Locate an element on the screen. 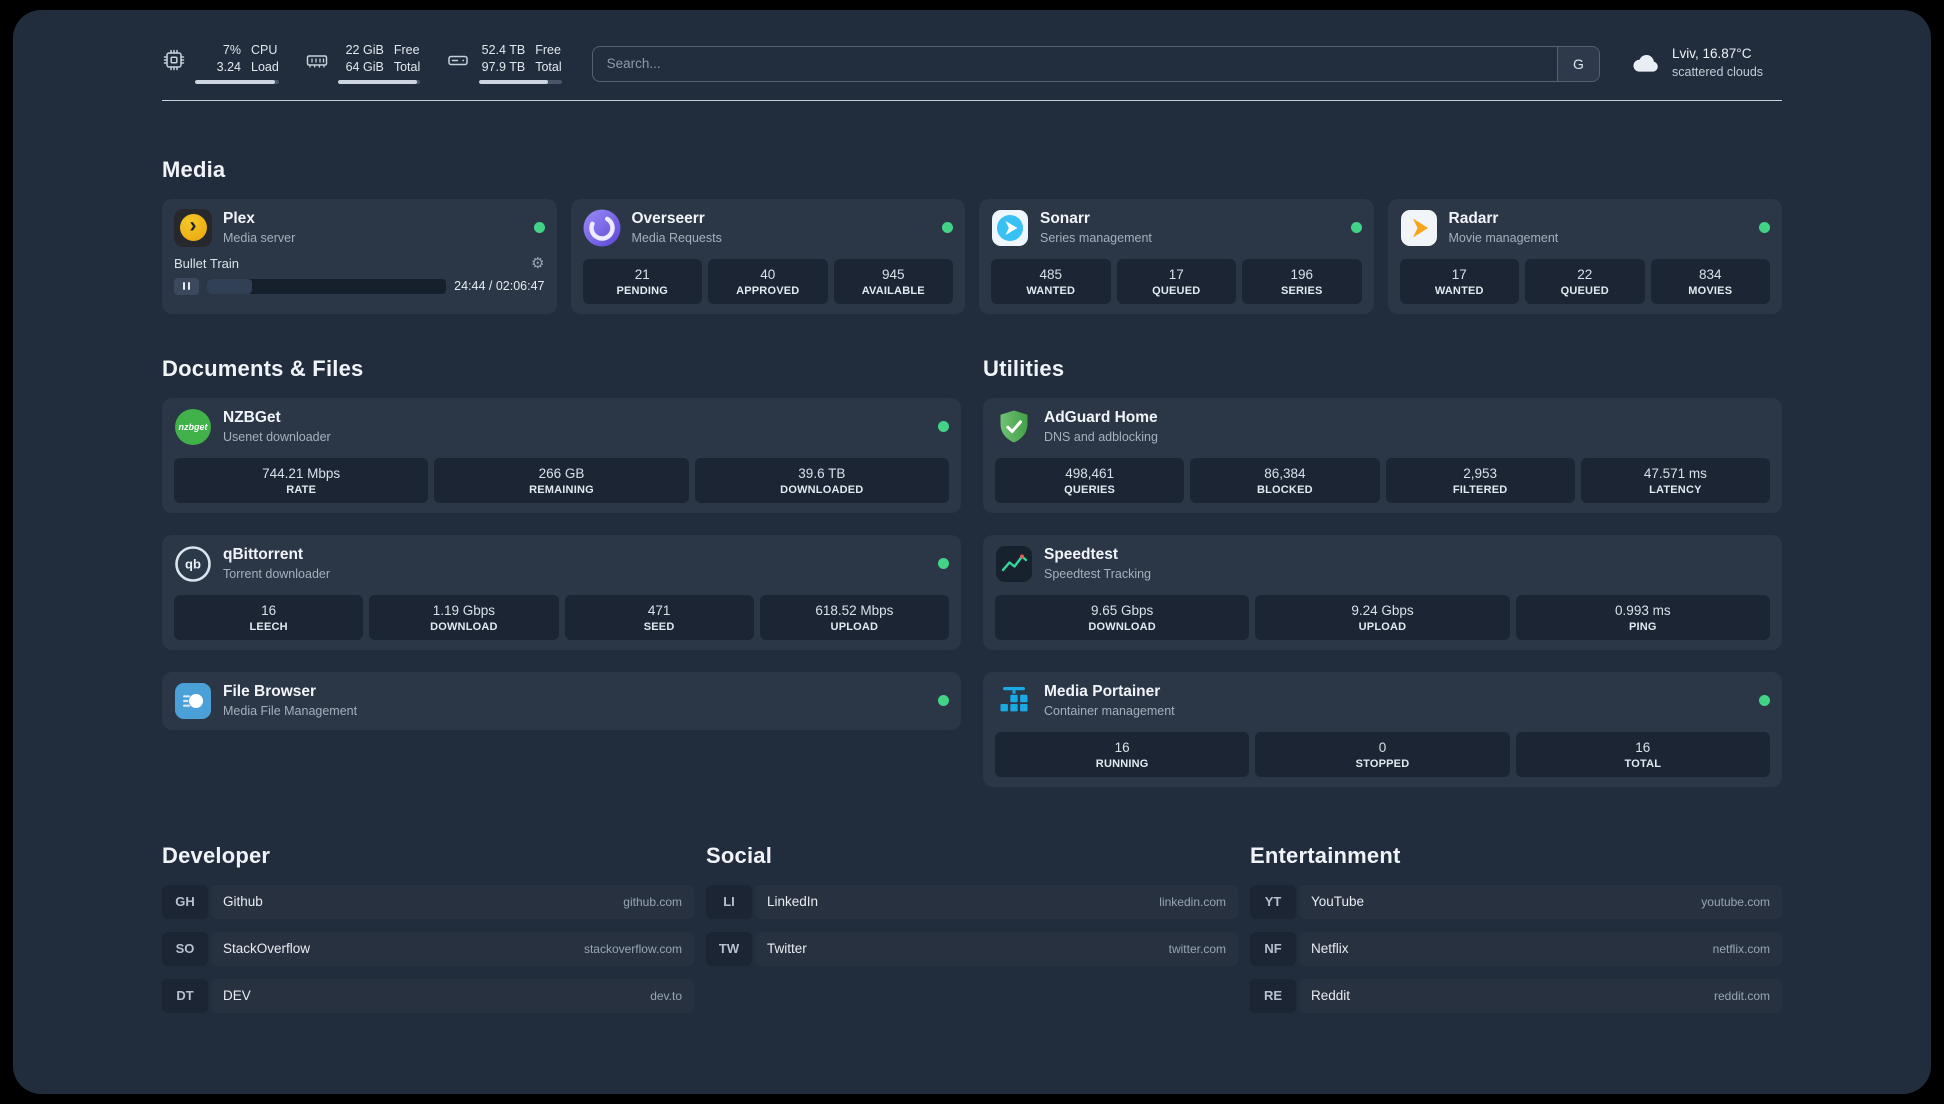 The width and height of the screenshot is (1944, 1104). stat-value: 266 GB is located at coordinates (561, 473).